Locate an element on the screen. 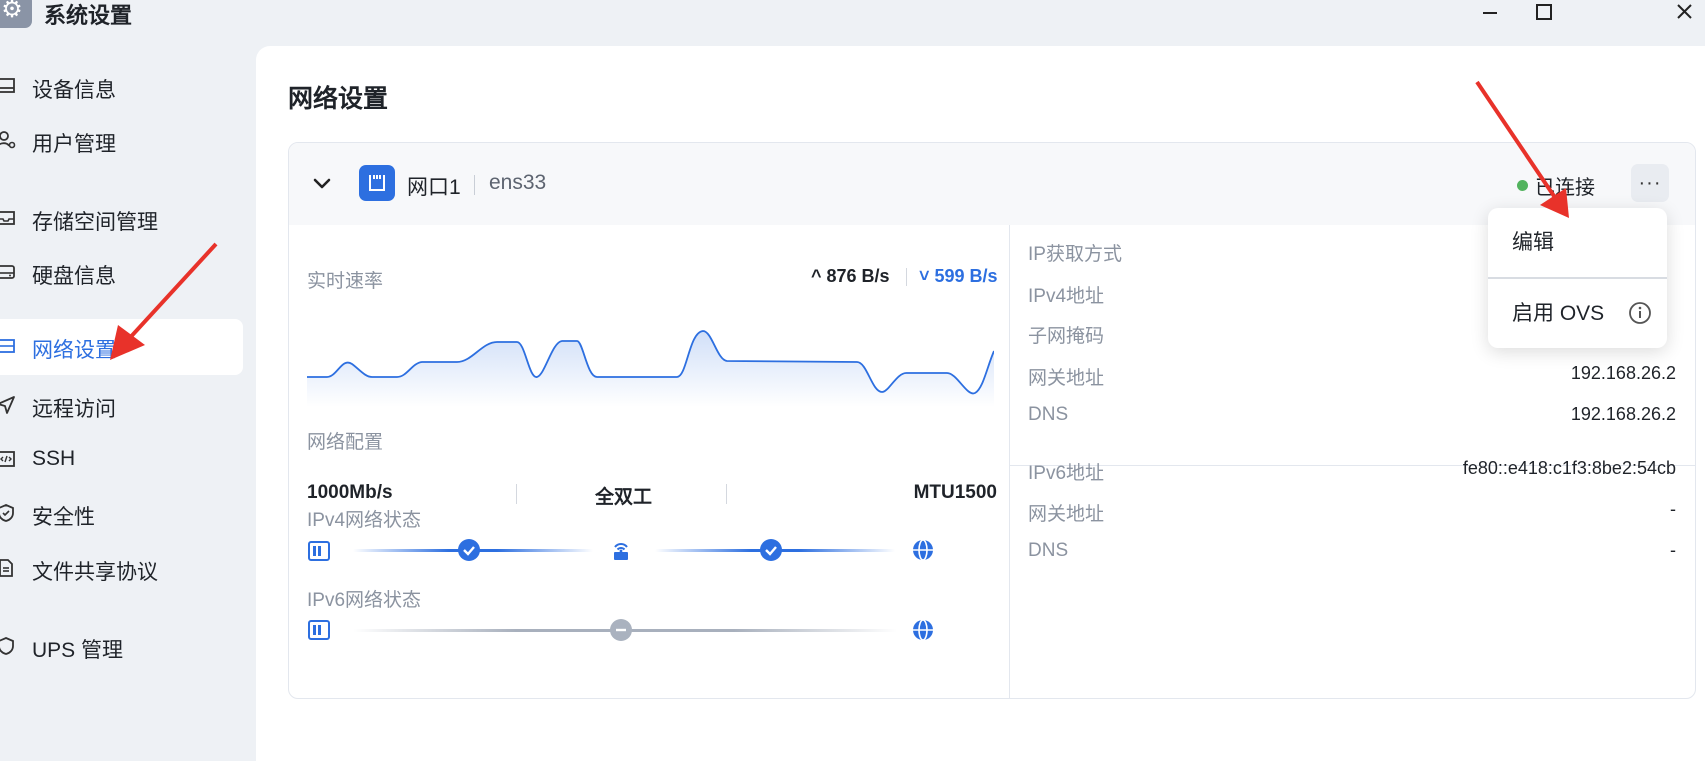 The height and width of the screenshot is (761, 1705). network-config-label: 网络配置 is located at coordinates (345, 442).